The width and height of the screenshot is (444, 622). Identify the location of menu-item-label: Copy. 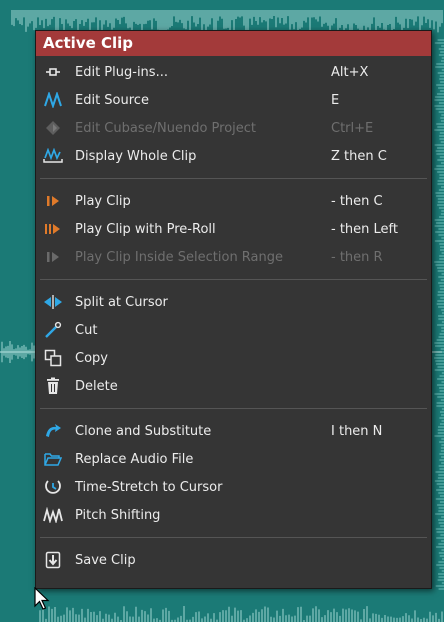
(91, 358).